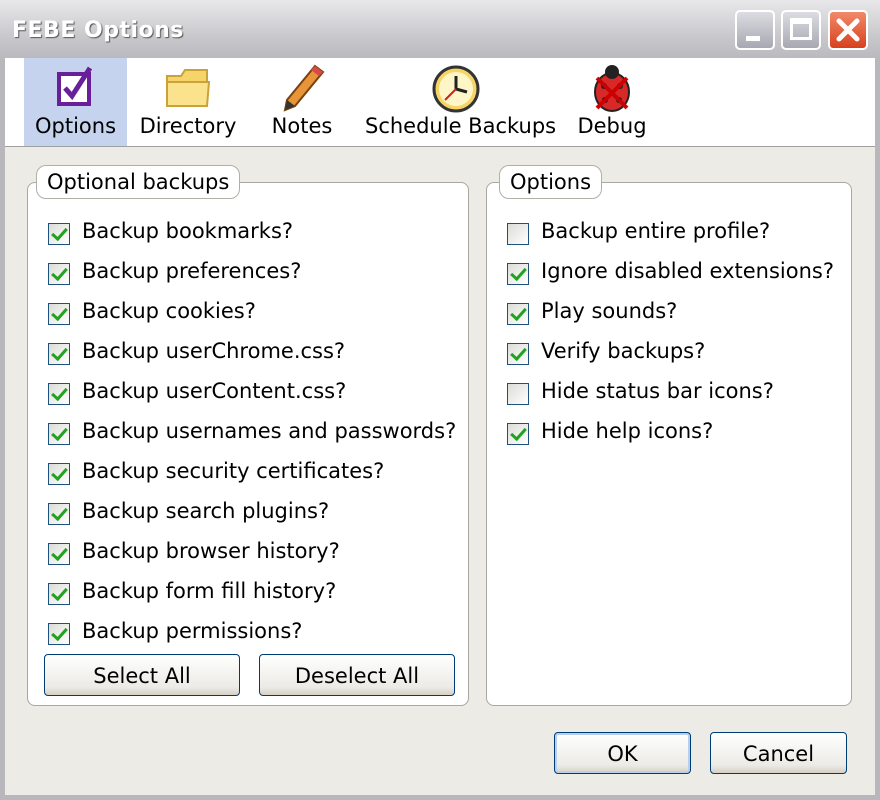 This screenshot has width=880, height=800. What do you see at coordinates (622, 753) in the screenshot?
I see `ok-button: OK` at bounding box center [622, 753].